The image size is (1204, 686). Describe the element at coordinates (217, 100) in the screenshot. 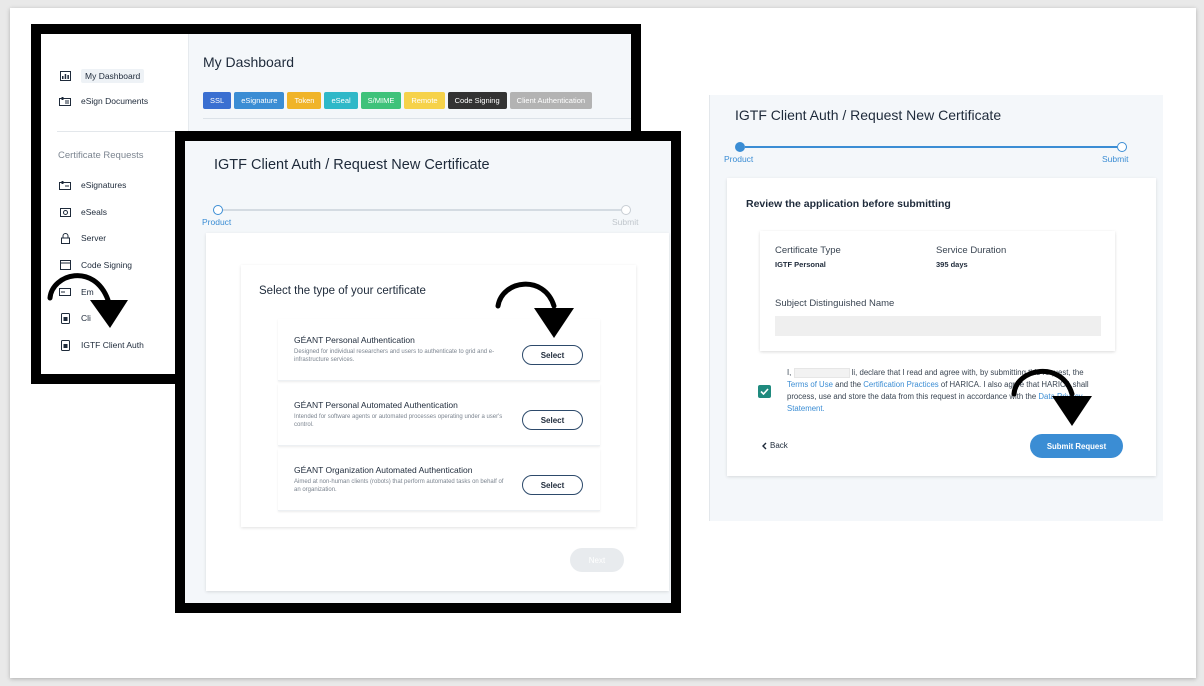

I see `tag-ssl: SSL` at that location.